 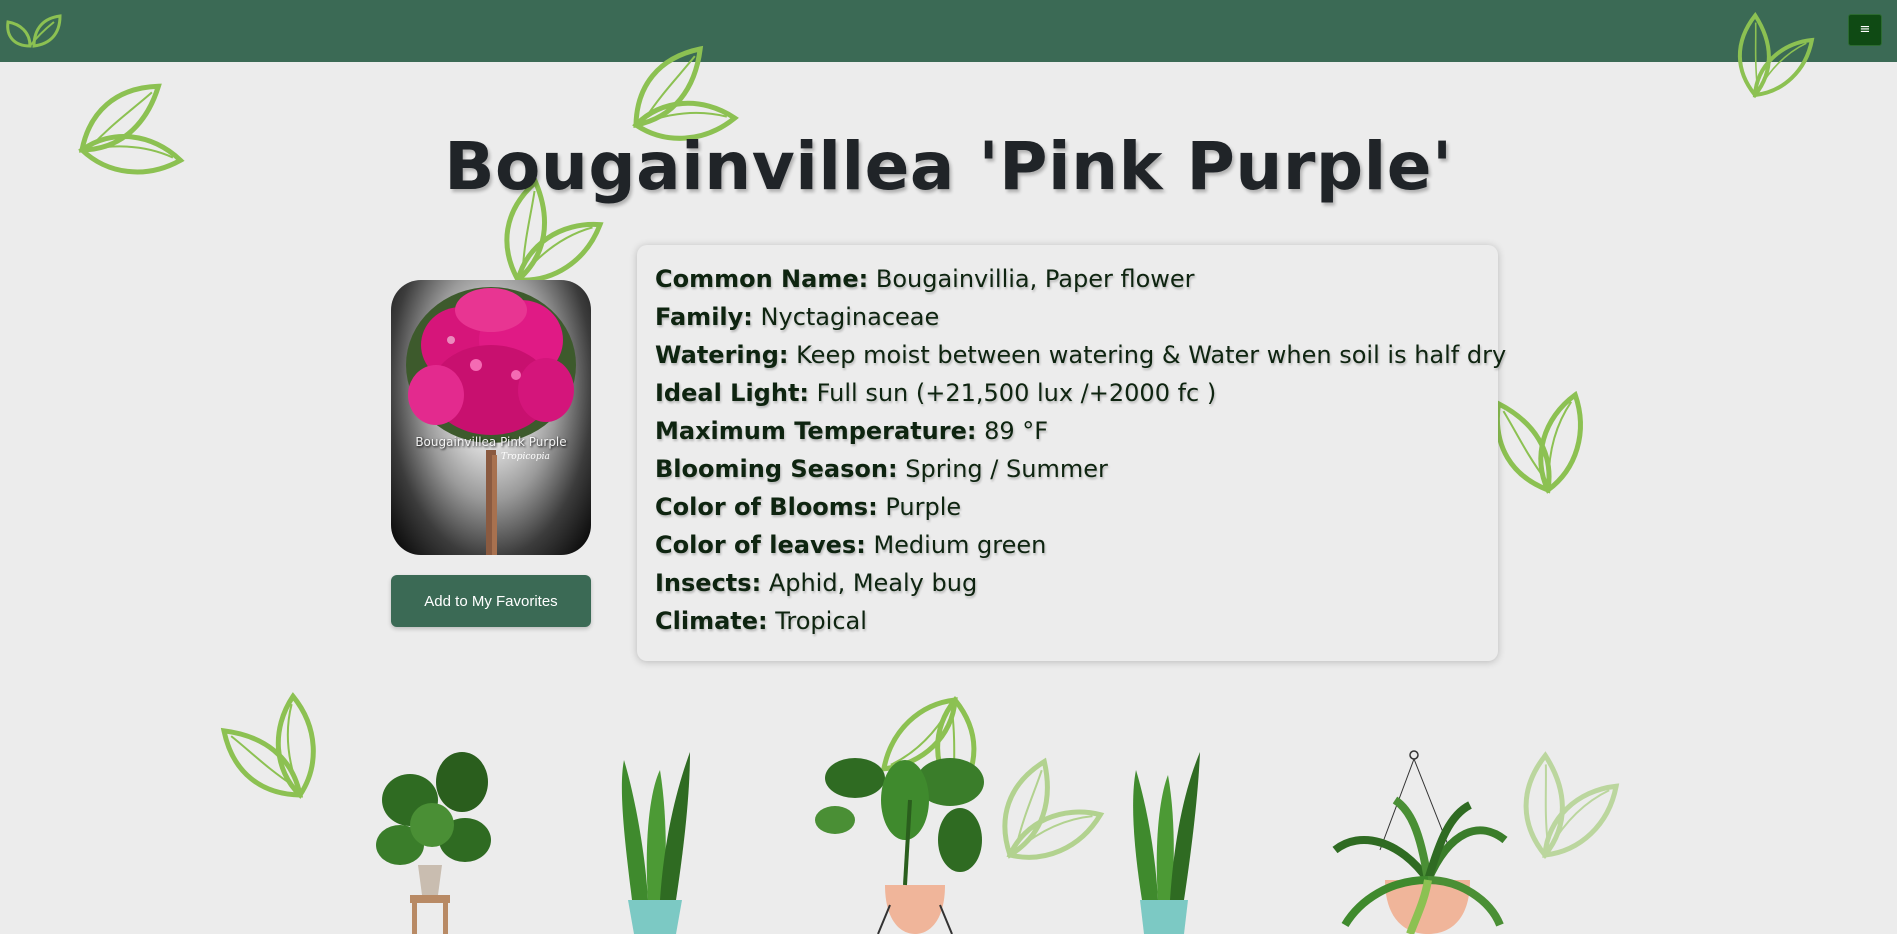 I want to click on detail-row-bloom-color: Color of Blooms: Purple, so click(x=1076, y=507).